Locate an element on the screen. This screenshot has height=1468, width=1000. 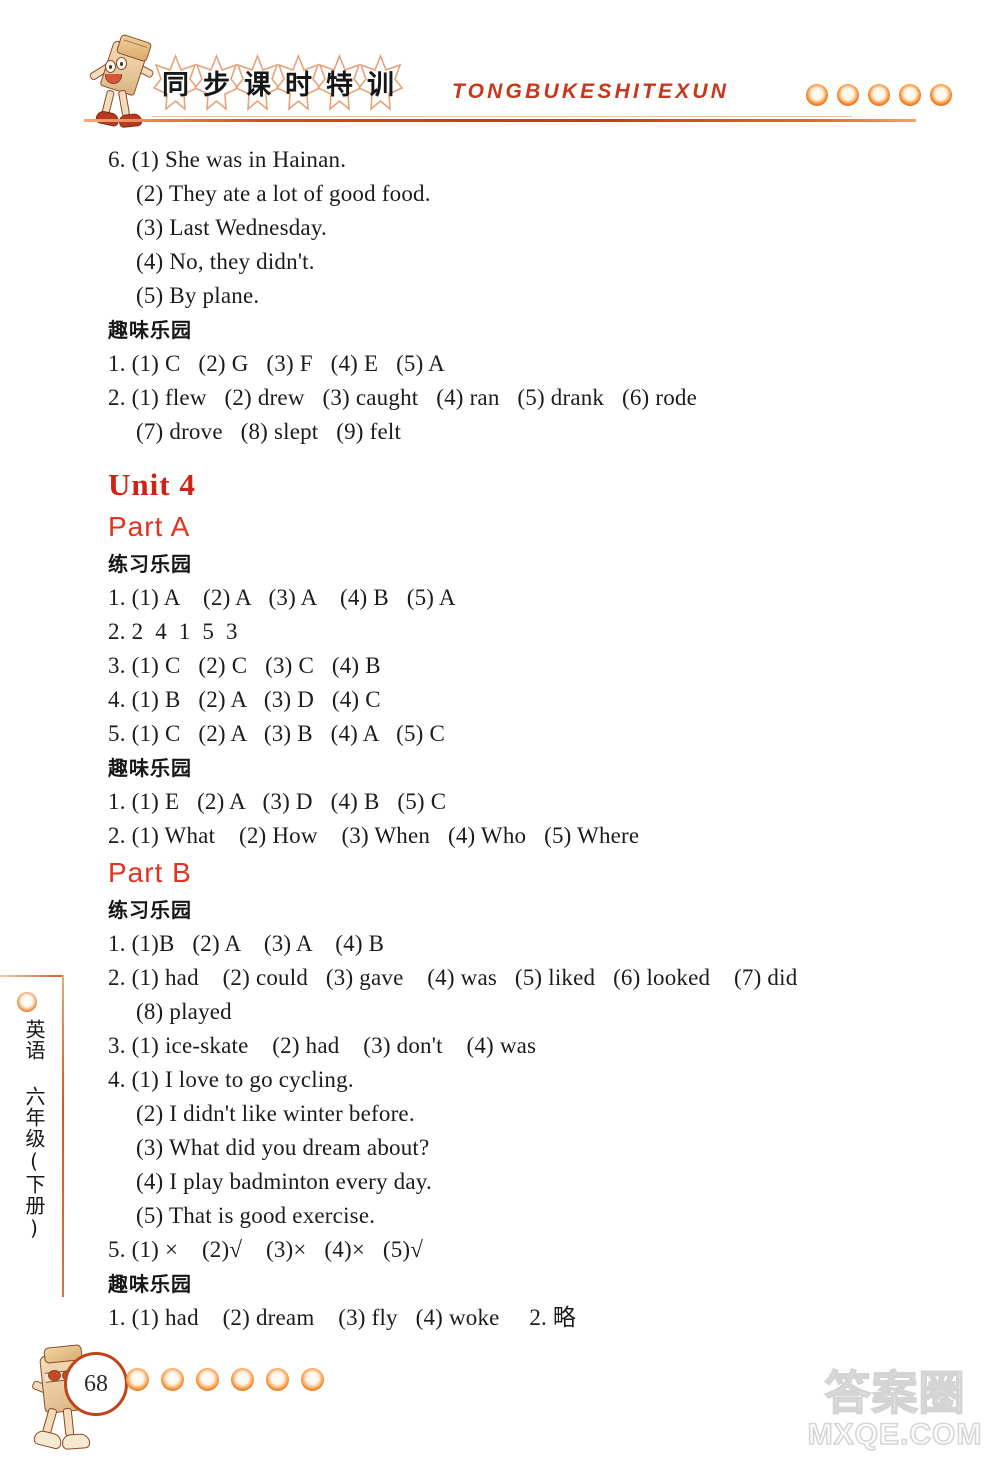
answer-line: 5. (1) × (2)√ (3)× (4)× (5)√ is located at coordinates (266, 1249).